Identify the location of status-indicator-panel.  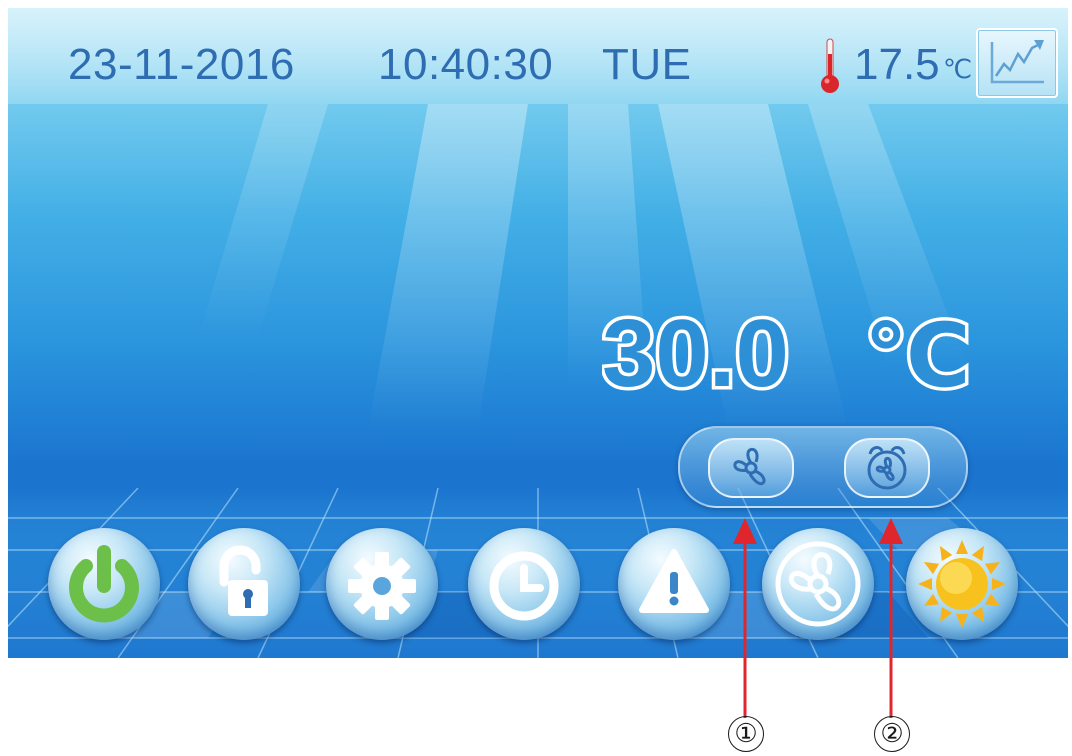
(823, 467).